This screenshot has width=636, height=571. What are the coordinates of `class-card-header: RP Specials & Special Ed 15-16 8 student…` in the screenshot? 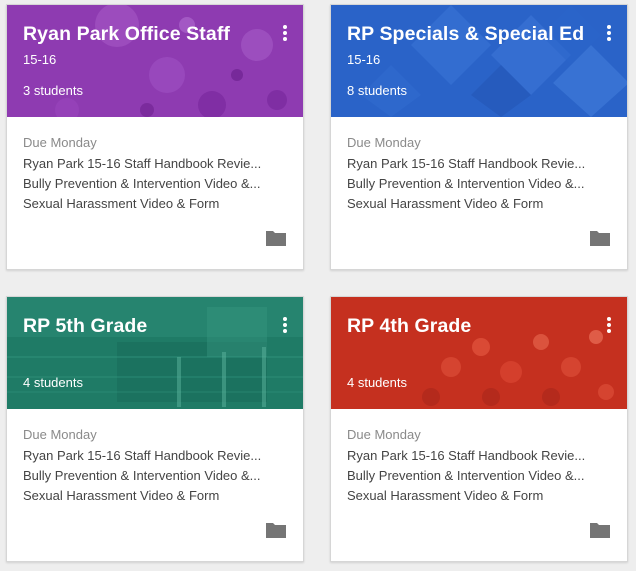 It's located at (479, 61).